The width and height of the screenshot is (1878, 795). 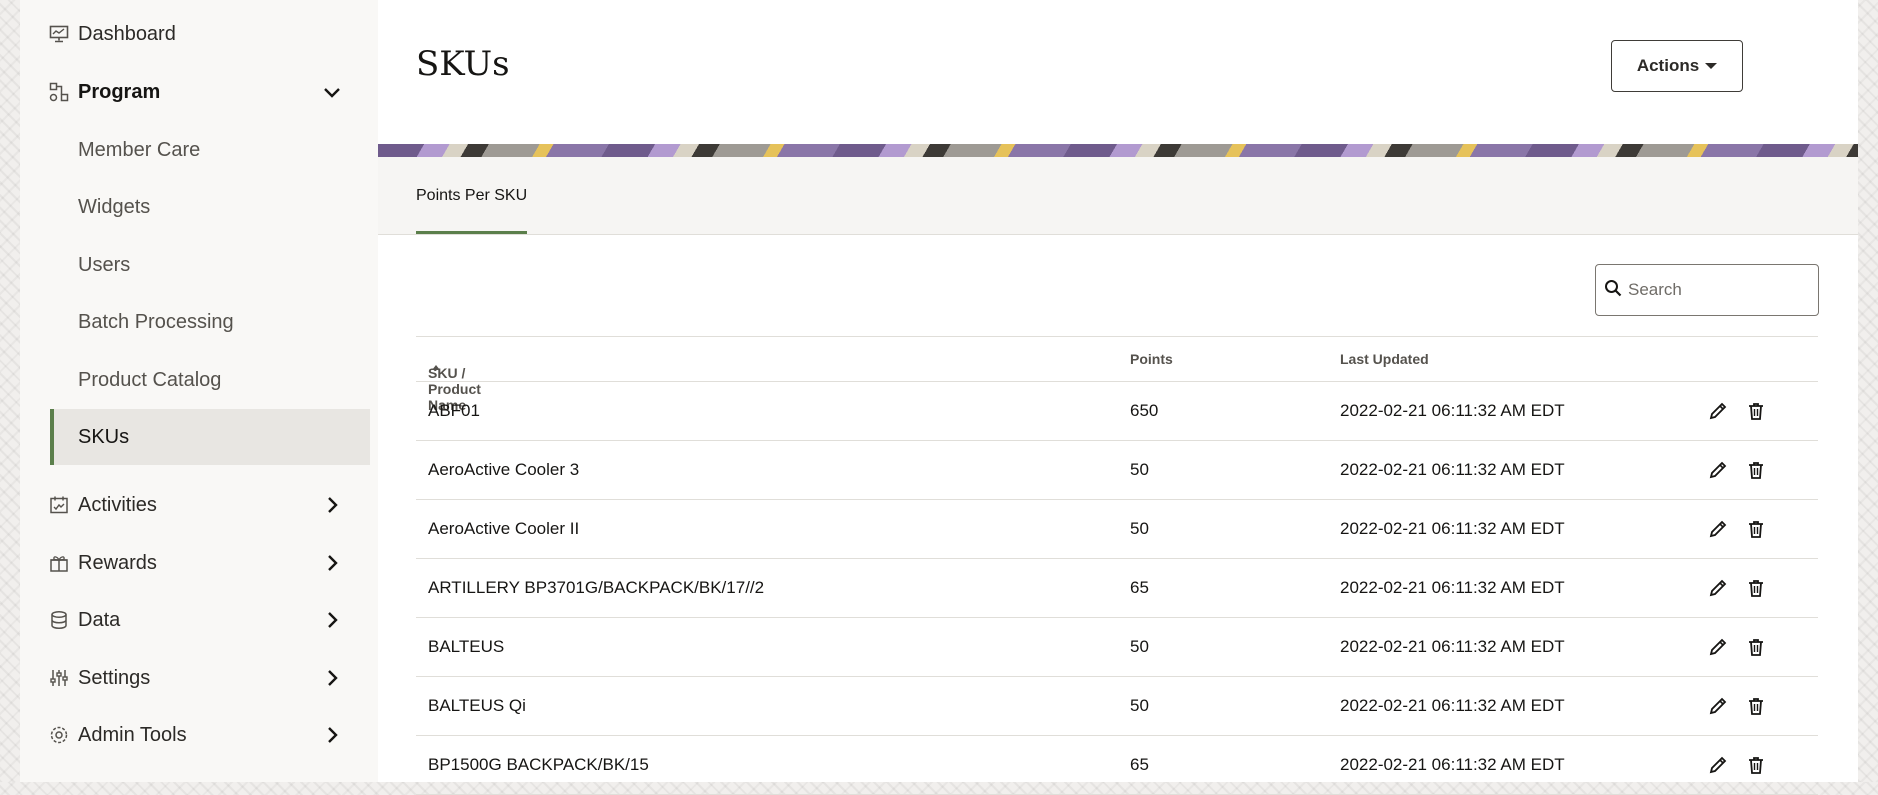 I want to click on search-input, so click(x=1713, y=290).